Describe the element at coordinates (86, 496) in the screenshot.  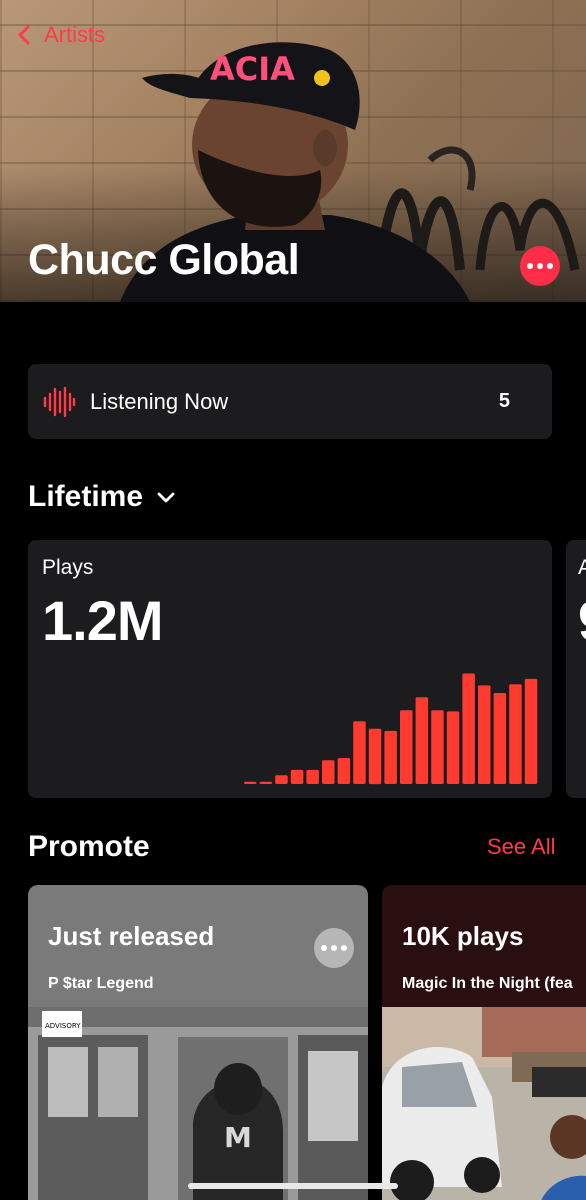
I see `lifetime-label: Lifetime` at that location.